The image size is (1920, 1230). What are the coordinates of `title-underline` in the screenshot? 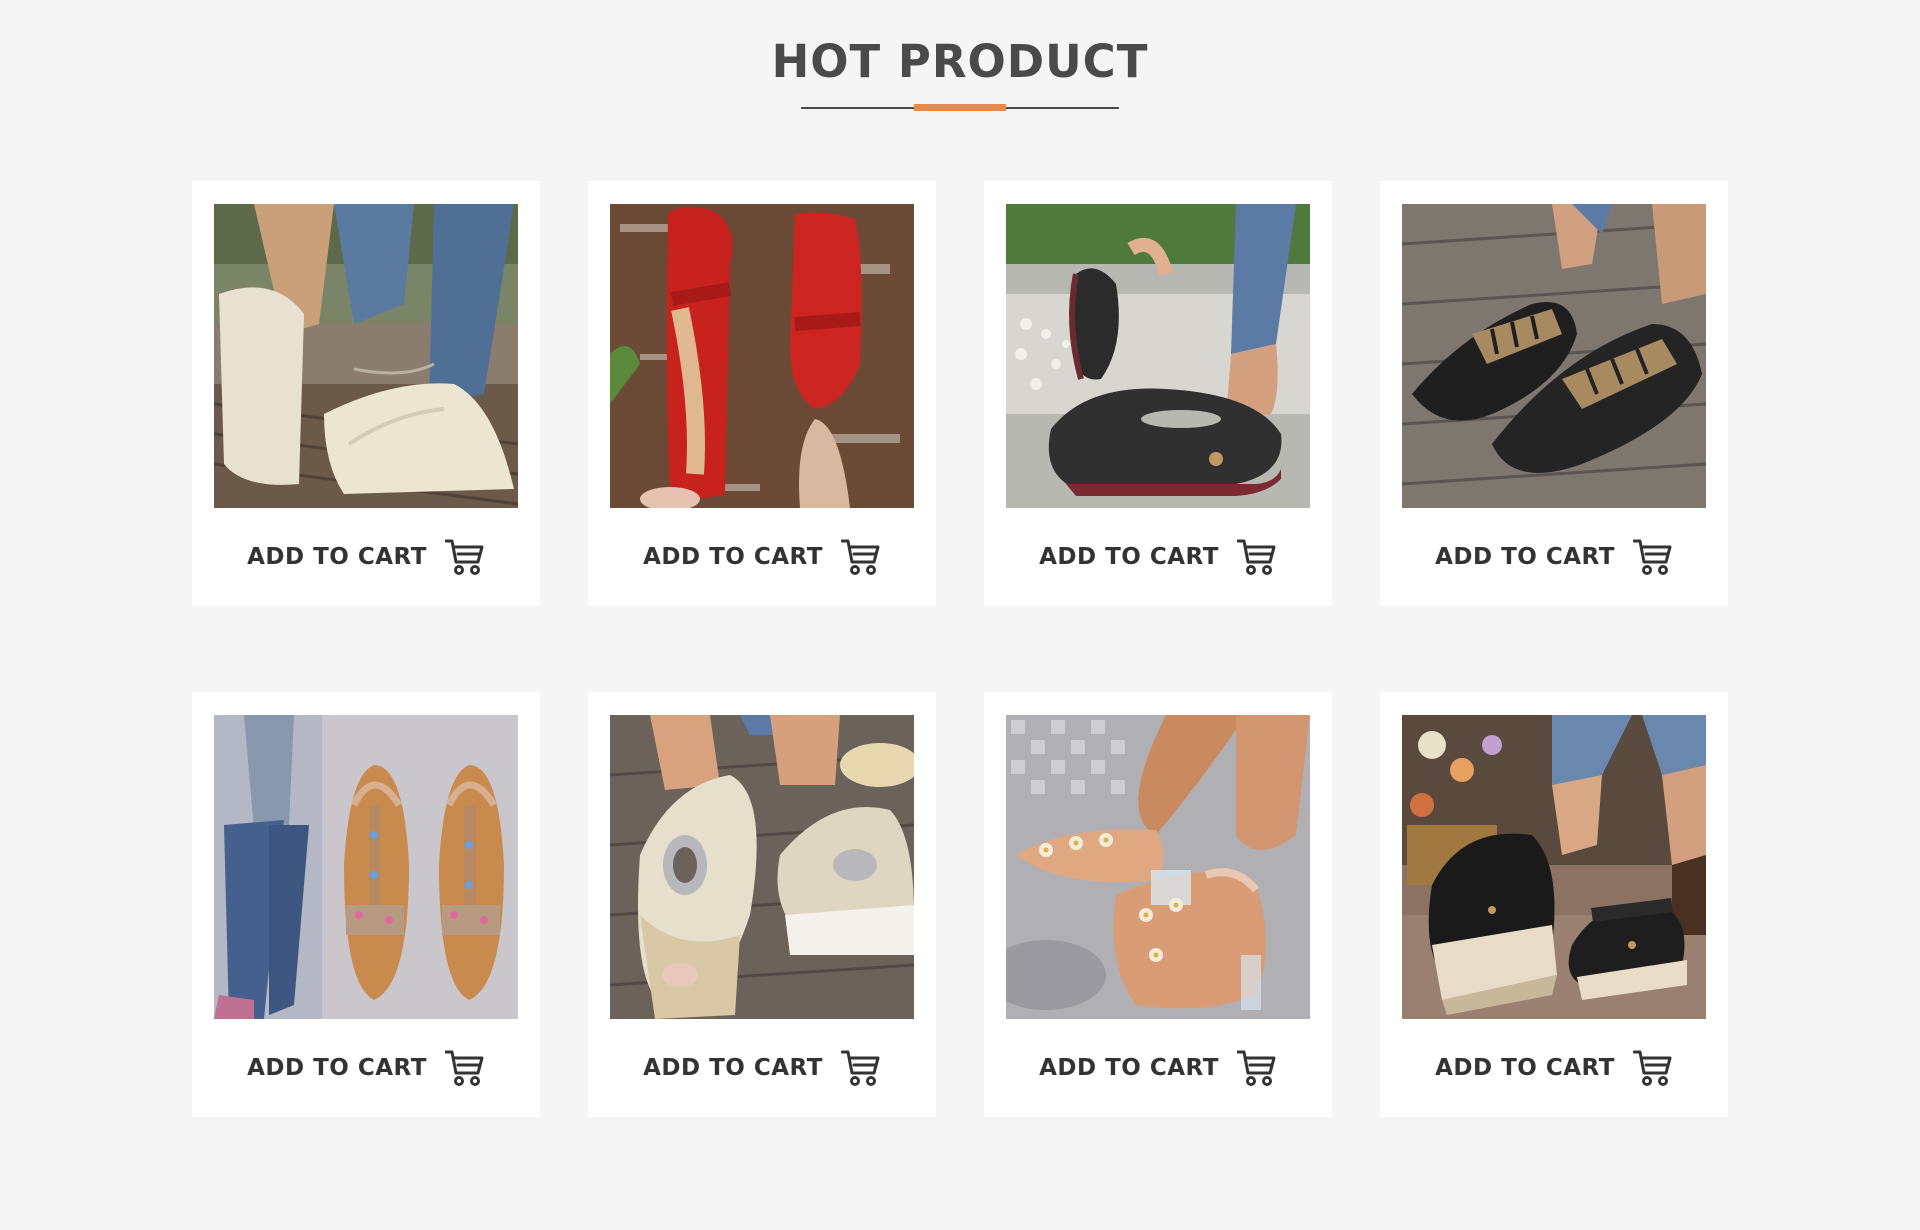 It's located at (960, 107).